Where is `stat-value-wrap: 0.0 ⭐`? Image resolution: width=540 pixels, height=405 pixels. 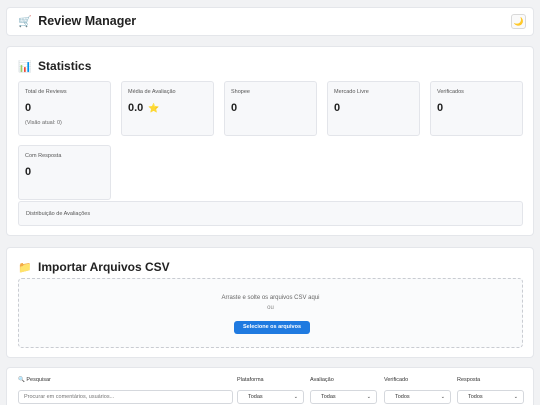
stat-value-wrap: 0.0 ⭐ is located at coordinates (144, 108).